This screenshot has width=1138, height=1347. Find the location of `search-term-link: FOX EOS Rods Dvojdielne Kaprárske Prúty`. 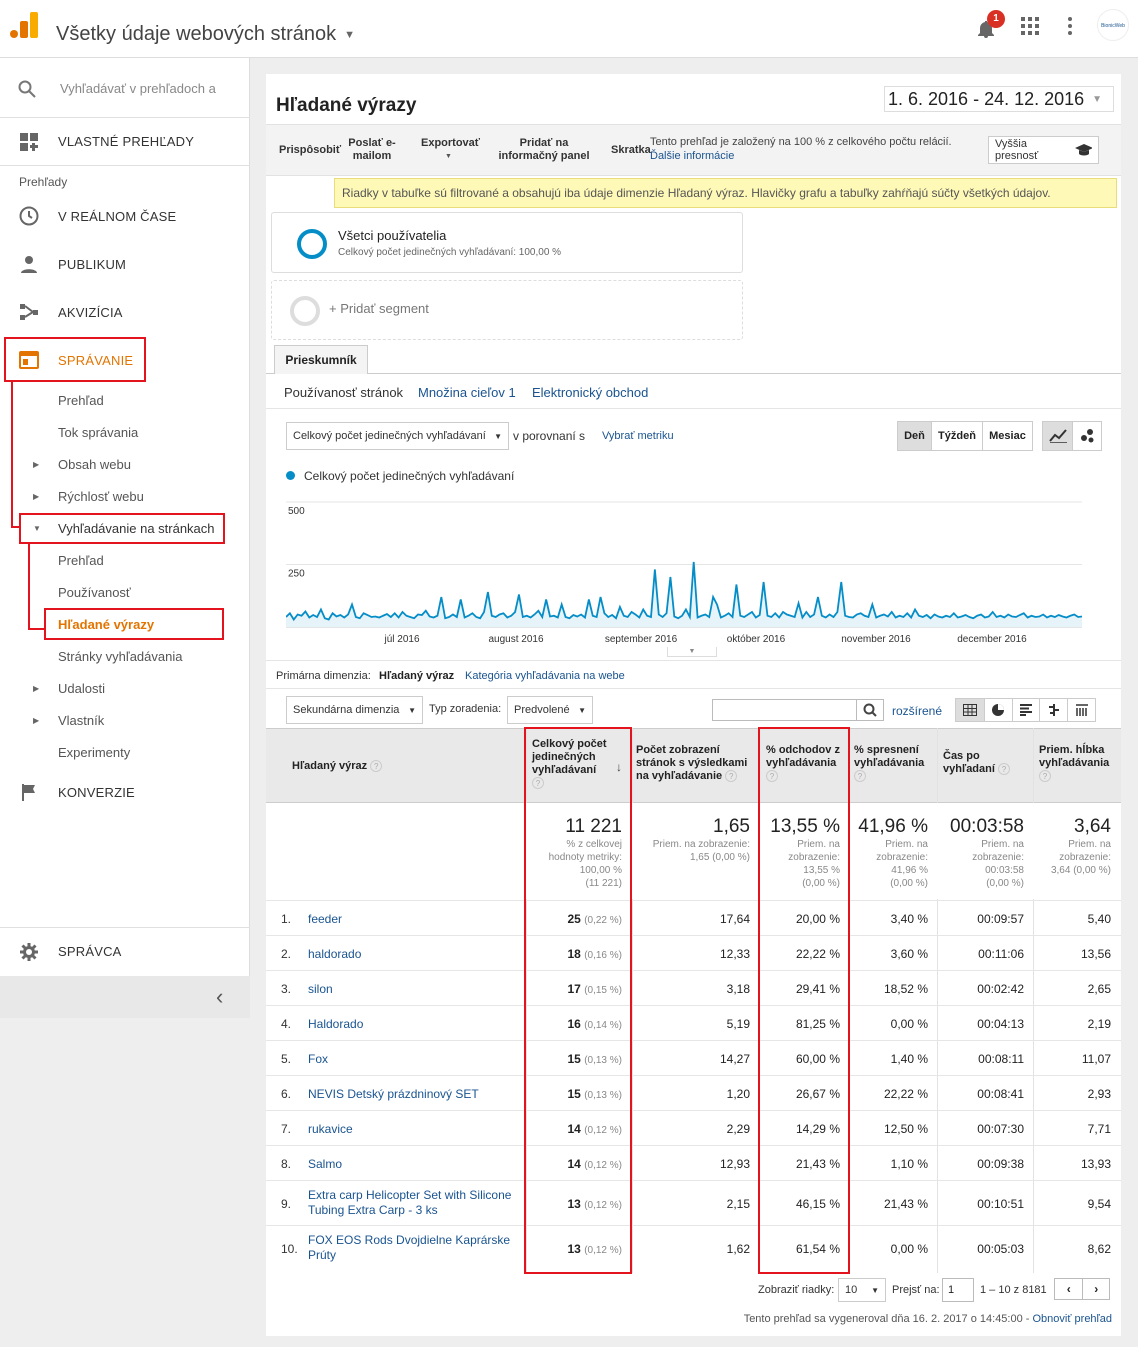

search-term-link: FOX EOS Rods Dvojdielne Kaprárske Prúty is located at coordinates (415, 1248).